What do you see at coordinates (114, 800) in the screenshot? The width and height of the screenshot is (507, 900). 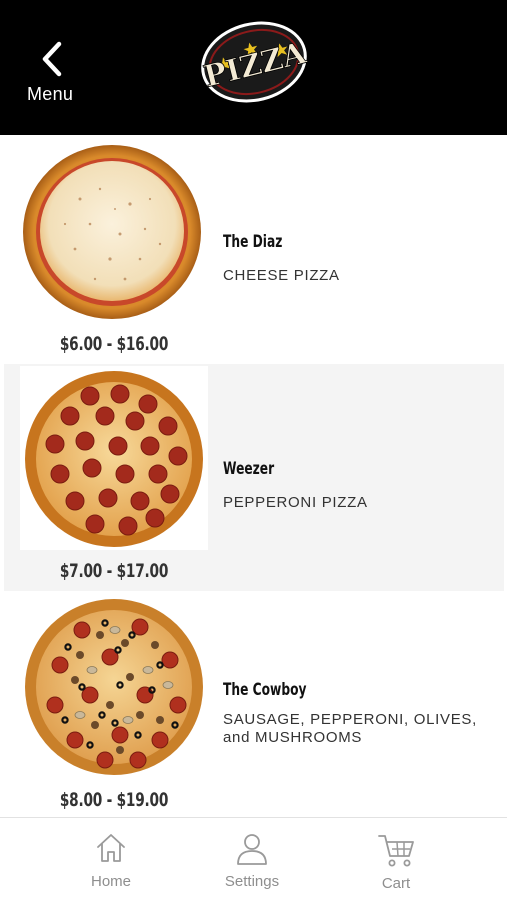 I see `item-price: $8.00 - $19.00` at bounding box center [114, 800].